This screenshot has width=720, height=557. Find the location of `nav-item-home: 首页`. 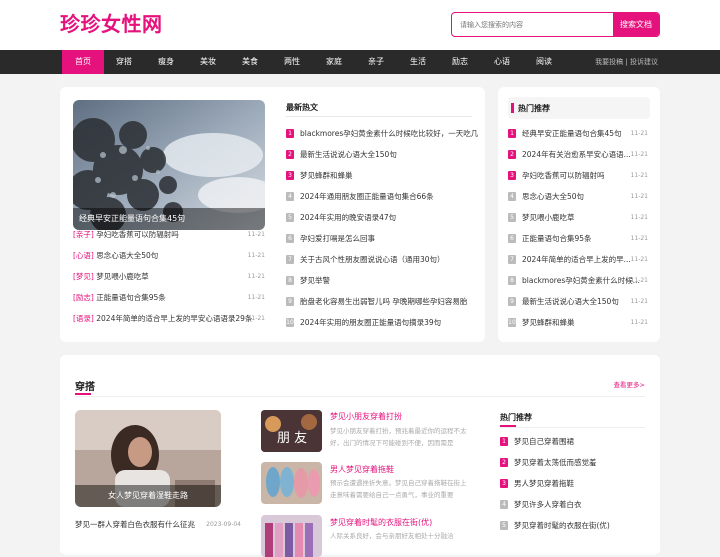

nav-item-home: 首页 is located at coordinates (83, 62).